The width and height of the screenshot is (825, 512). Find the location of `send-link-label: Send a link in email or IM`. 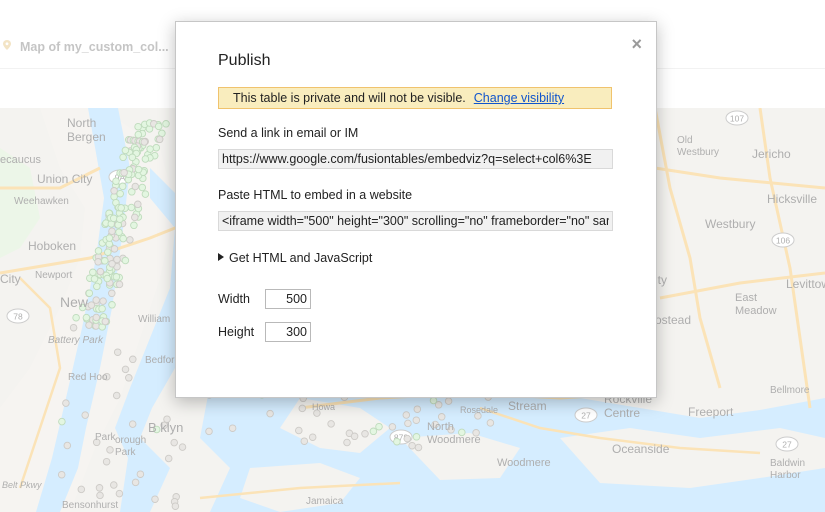

send-link-label: Send a link in email or IM is located at coordinates (288, 133).